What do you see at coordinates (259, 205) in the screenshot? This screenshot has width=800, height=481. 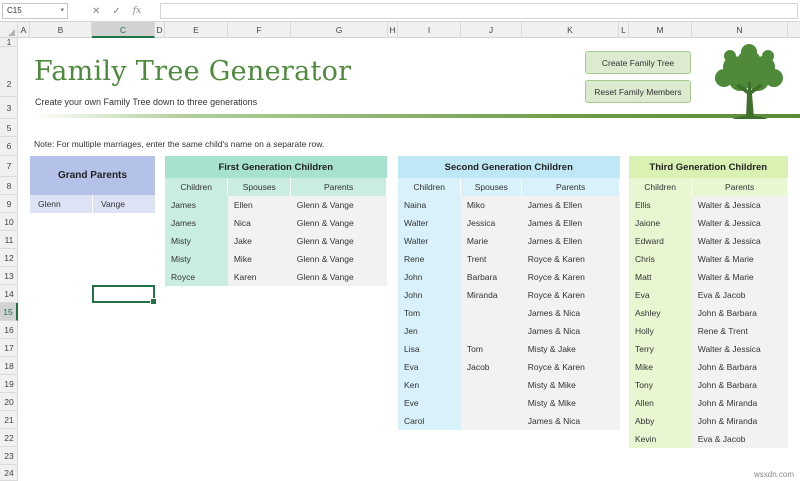 I see `cell: Ellen` at bounding box center [259, 205].